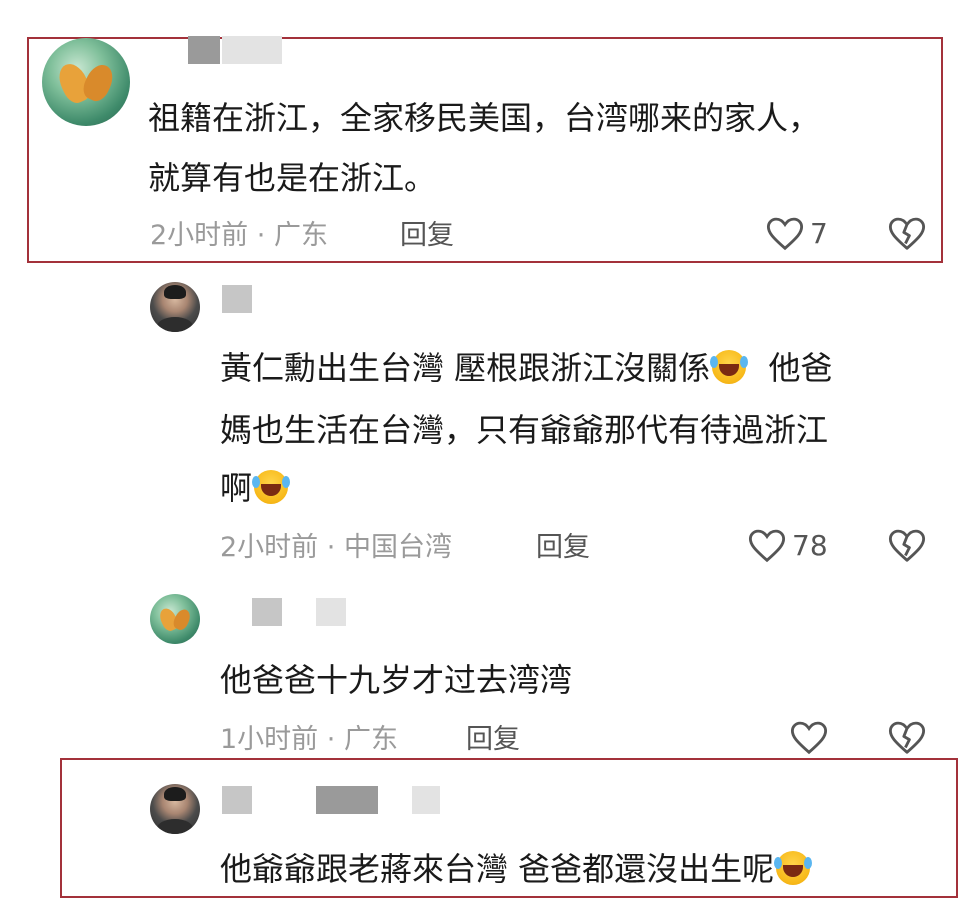 The image size is (960, 898). Describe the element at coordinates (810, 545) in the screenshot. I see `like-count: 78` at that location.